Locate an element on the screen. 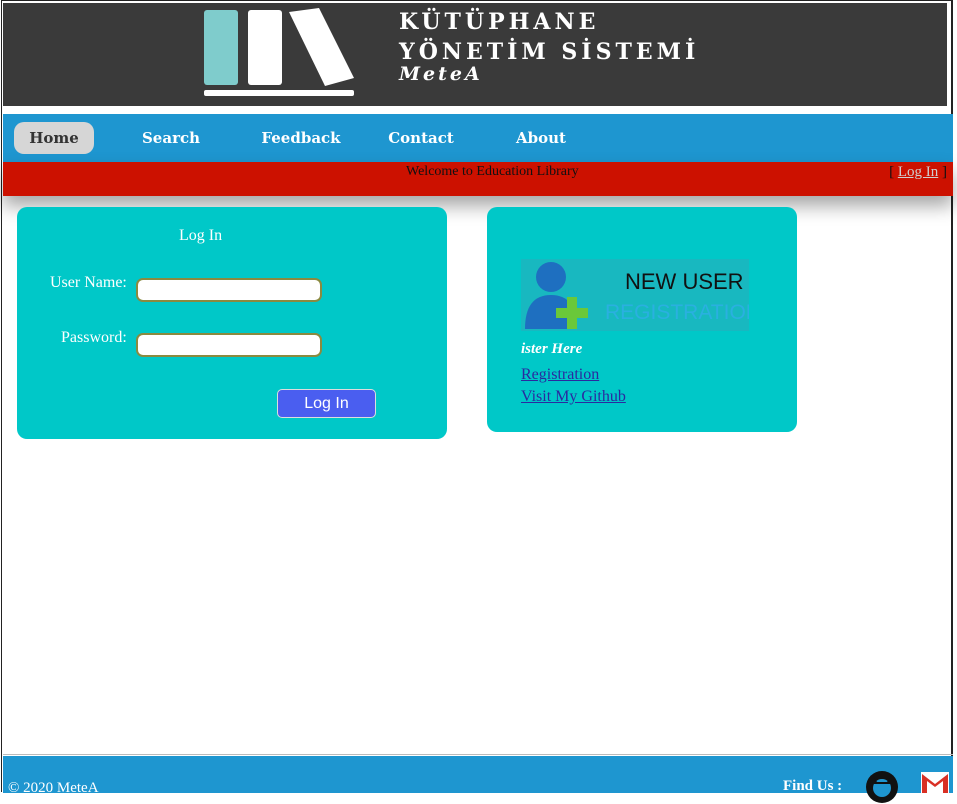  github-link: Visit My Github is located at coordinates (573, 397).